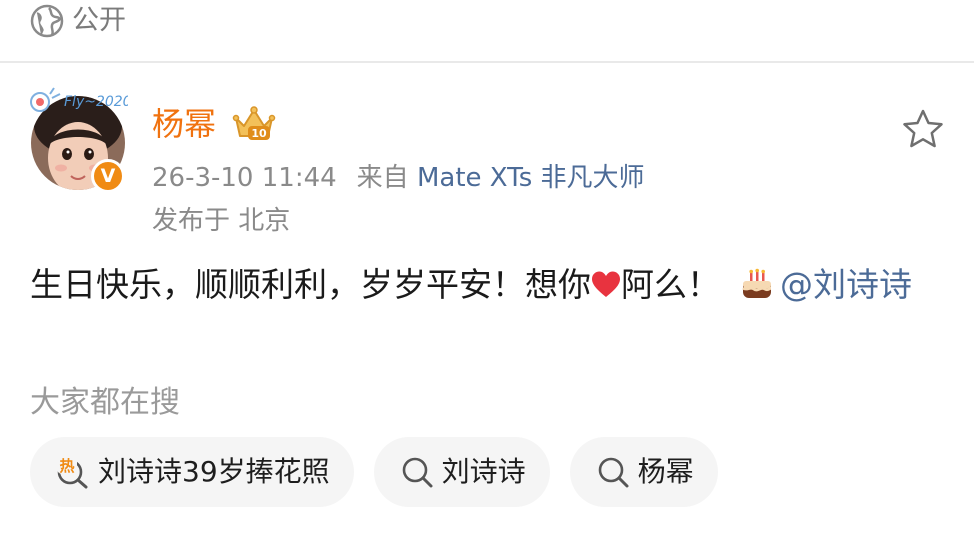 The width and height of the screenshot is (974, 547). I want to click on post-location: 发布于 北京, so click(221, 221).